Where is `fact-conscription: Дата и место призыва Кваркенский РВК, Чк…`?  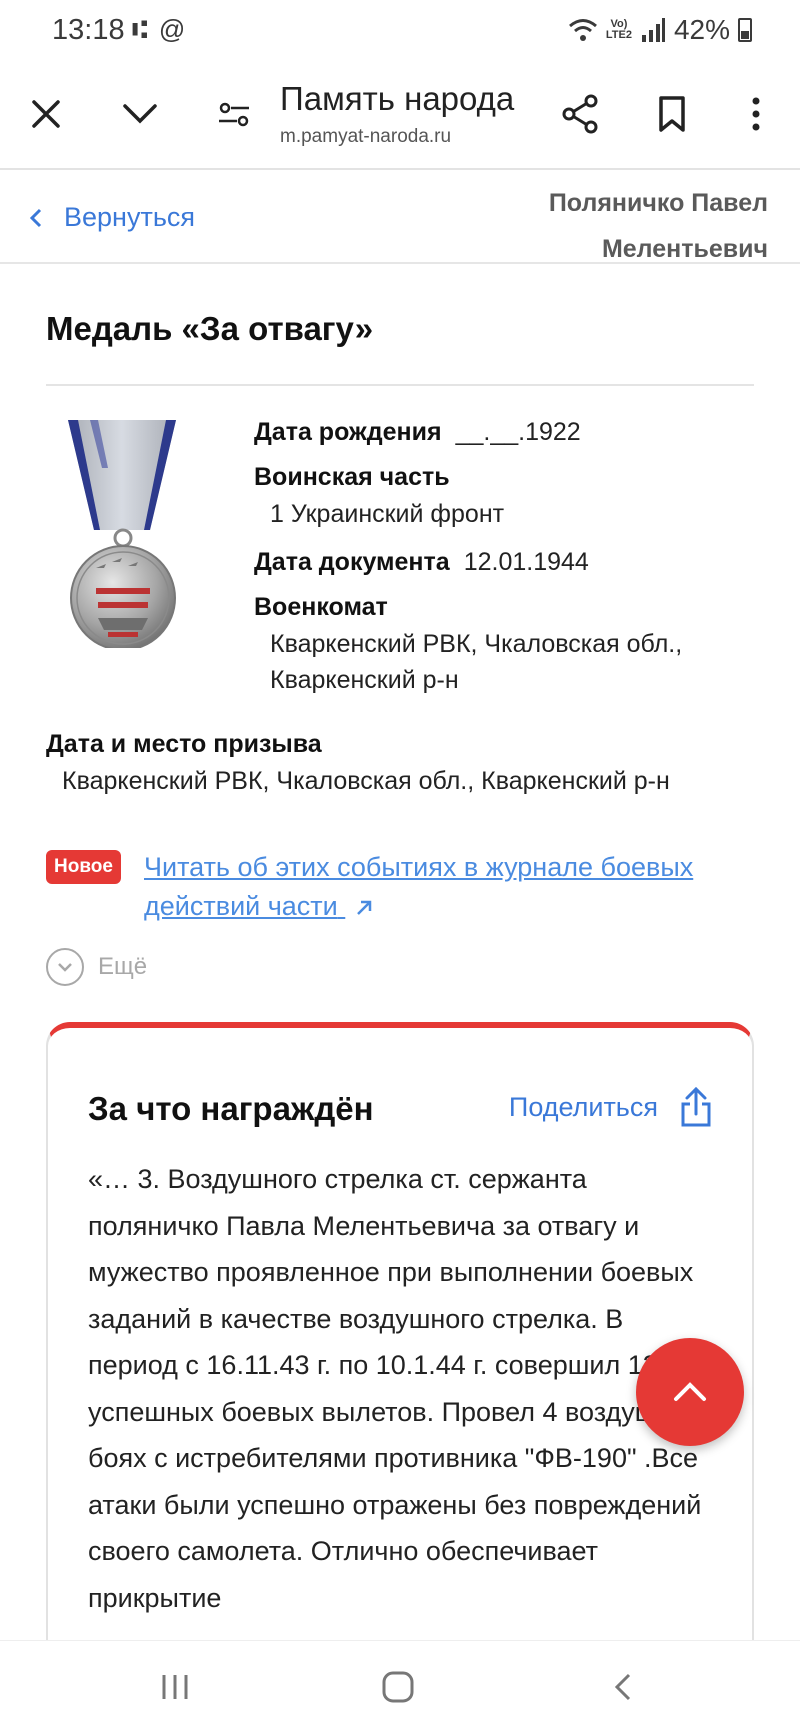 fact-conscription: Дата и место призыва Кваркенский РВК, Чк… is located at coordinates (396, 764).